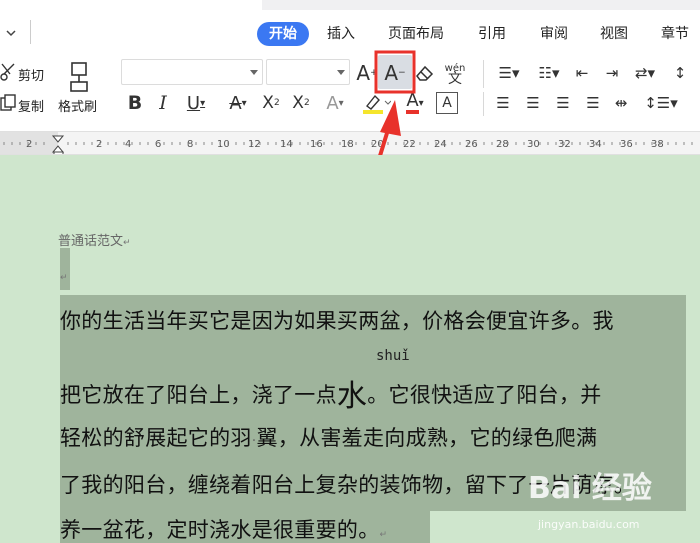 Image resolution: width=700 pixels, height=543 pixels. I want to click on selection-block, so click(65, 269).